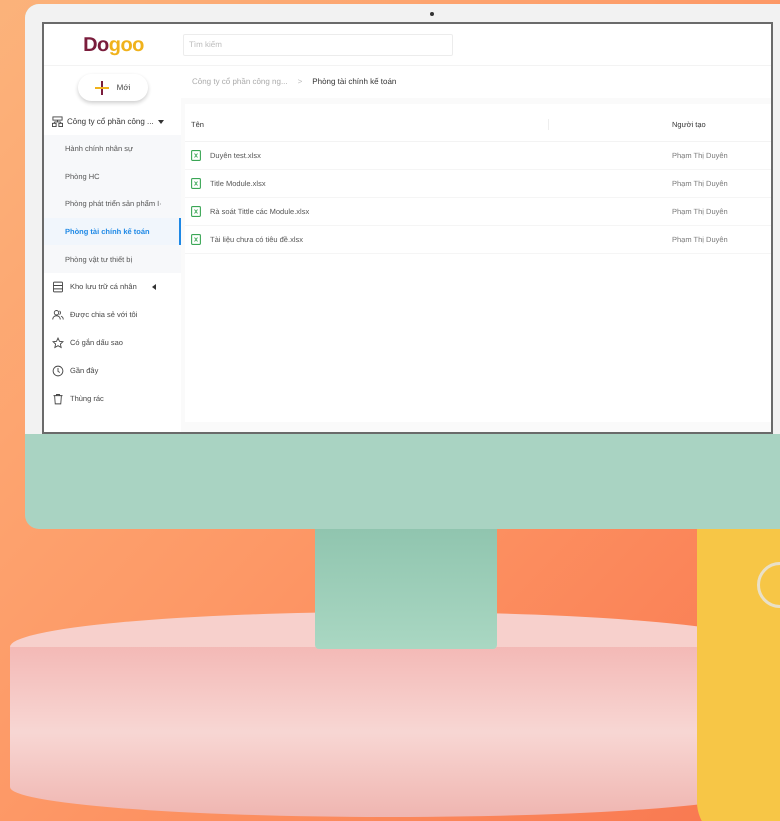 The image size is (780, 821). Describe the element at coordinates (101, 87) in the screenshot. I see `plus-icon` at that location.